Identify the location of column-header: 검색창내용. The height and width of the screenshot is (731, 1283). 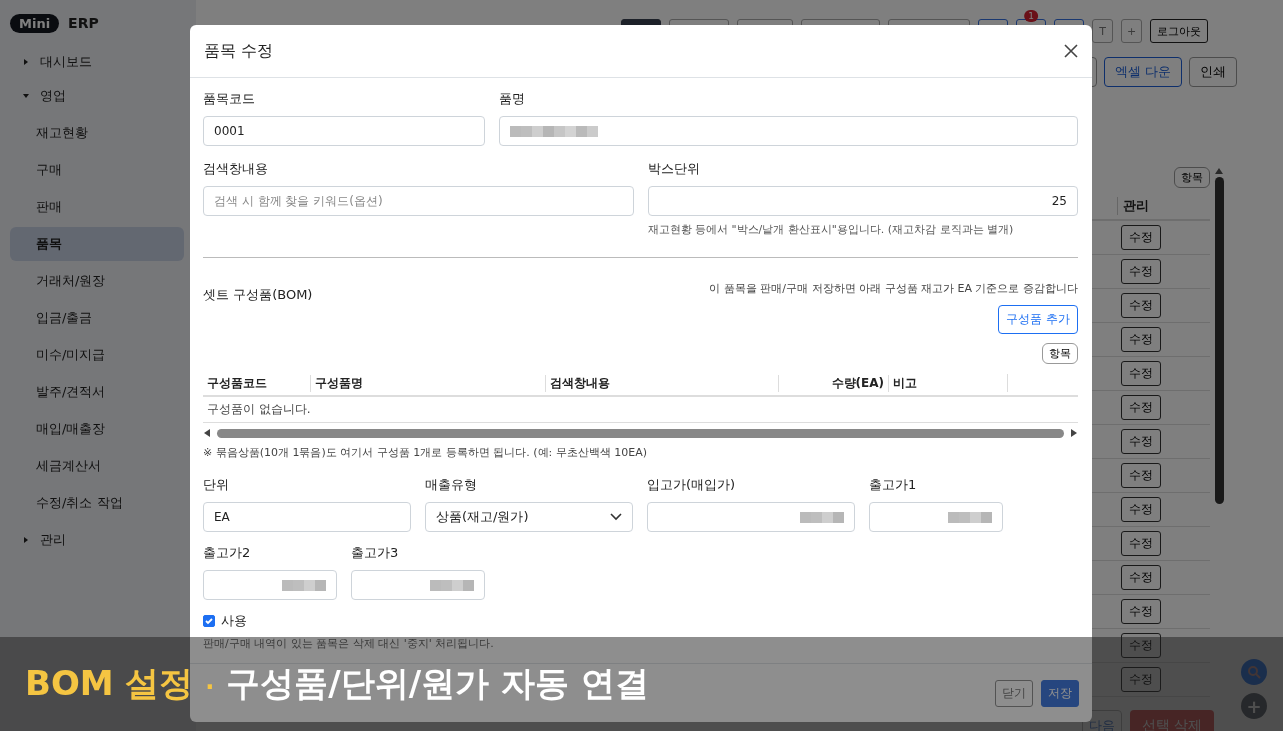
(661, 383).